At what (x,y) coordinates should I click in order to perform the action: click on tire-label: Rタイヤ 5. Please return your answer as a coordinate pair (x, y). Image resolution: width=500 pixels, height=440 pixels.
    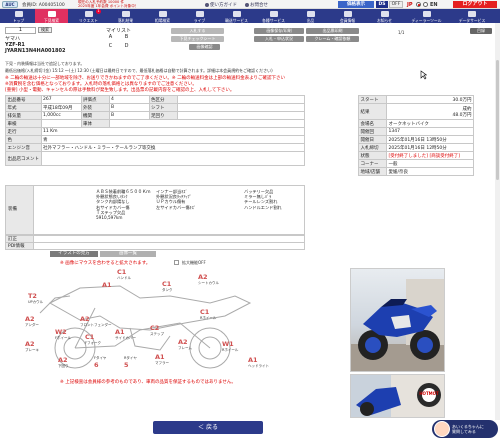
    Looking at the image, I should click on (130, 362).